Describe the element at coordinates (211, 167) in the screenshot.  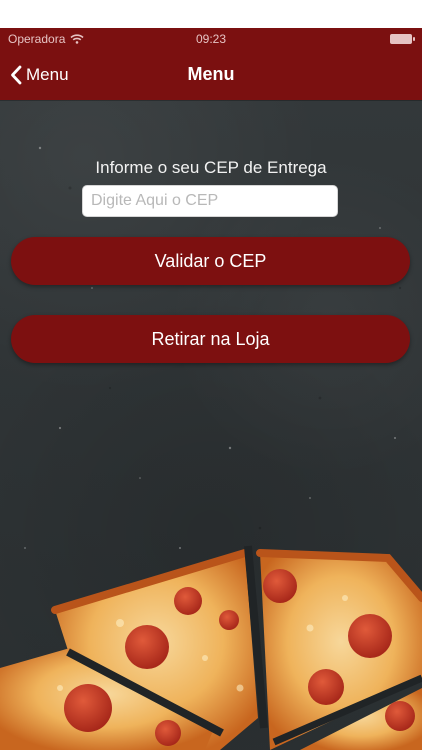
I see `cep-label: Informe o seu CEP de Entrega` at that location.